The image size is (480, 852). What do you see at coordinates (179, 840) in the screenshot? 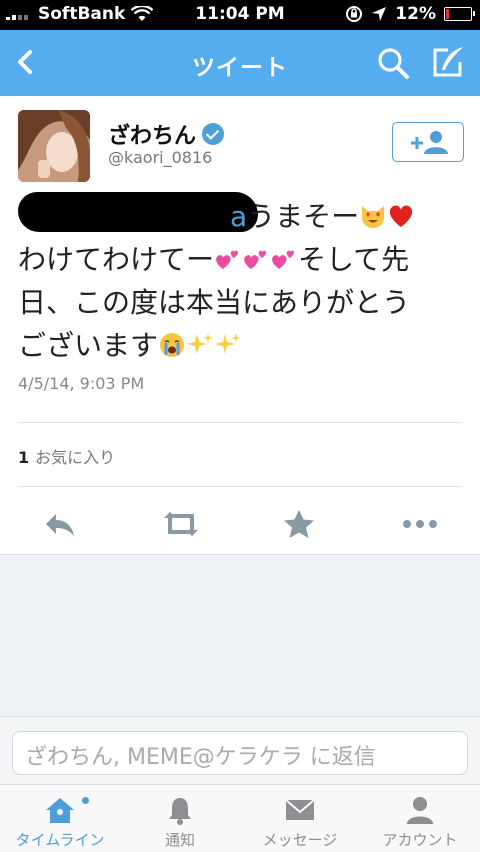
I see `tab-notifications-label: 通知` at bounding box center [179, 840].